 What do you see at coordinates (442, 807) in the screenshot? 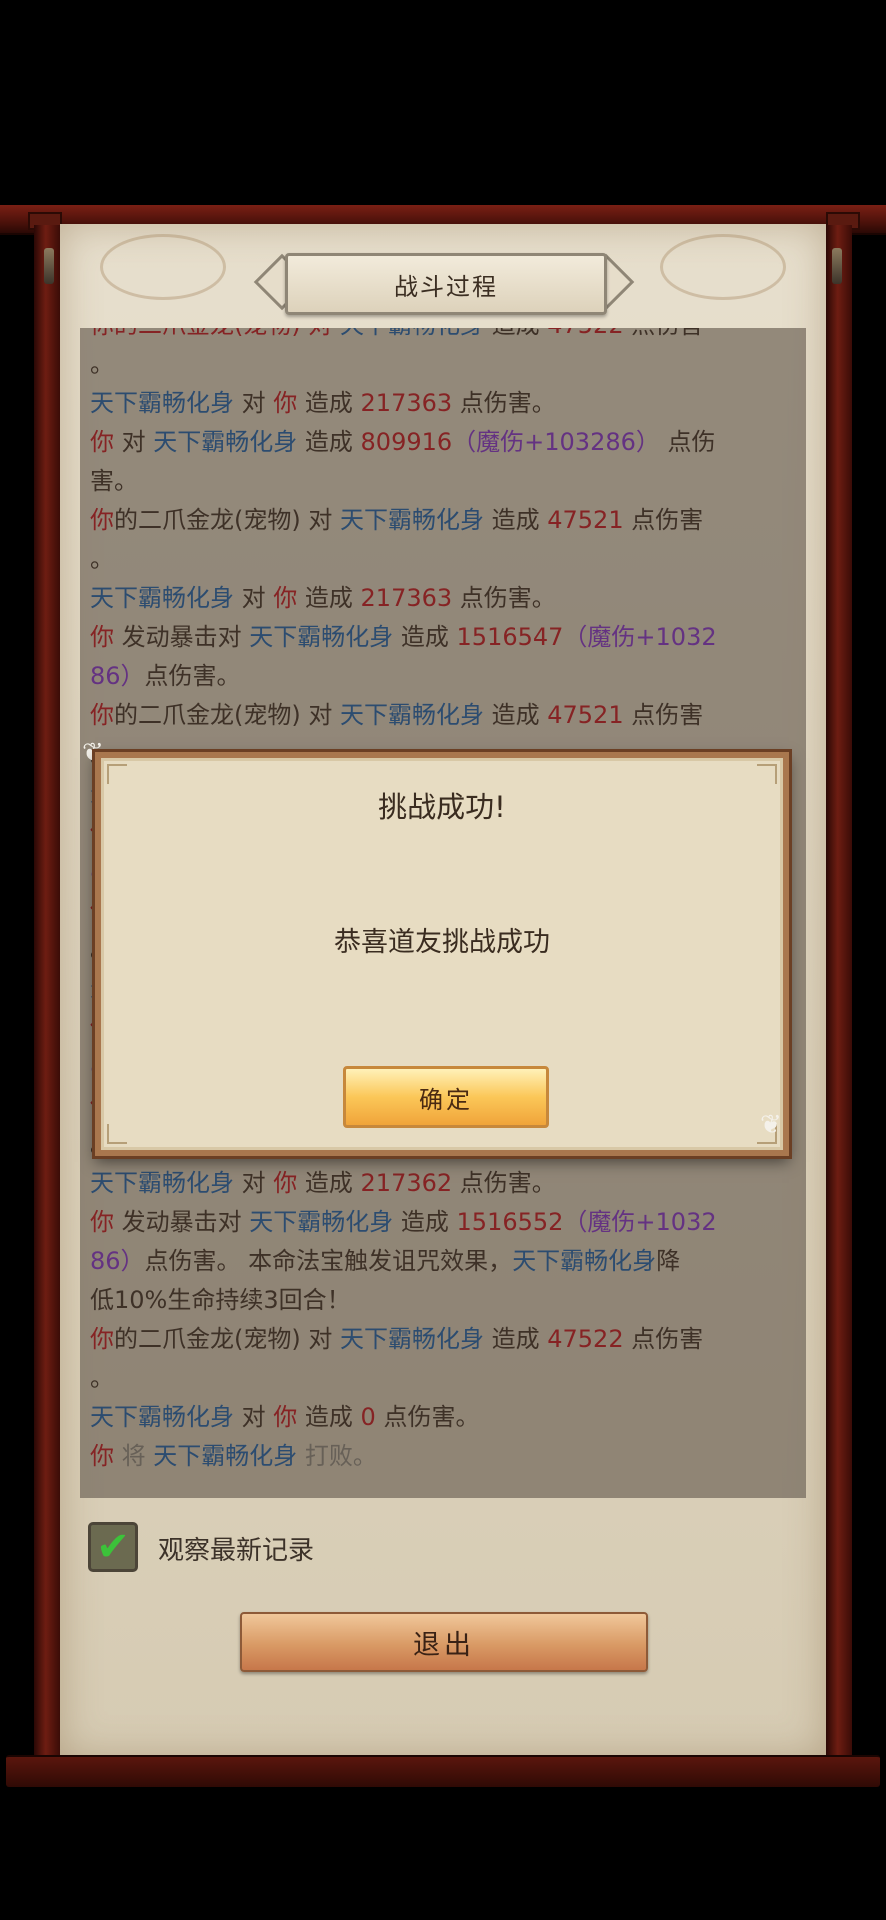
I see `dialog-title: 挑战成功!` at bounding box center [442, 807].